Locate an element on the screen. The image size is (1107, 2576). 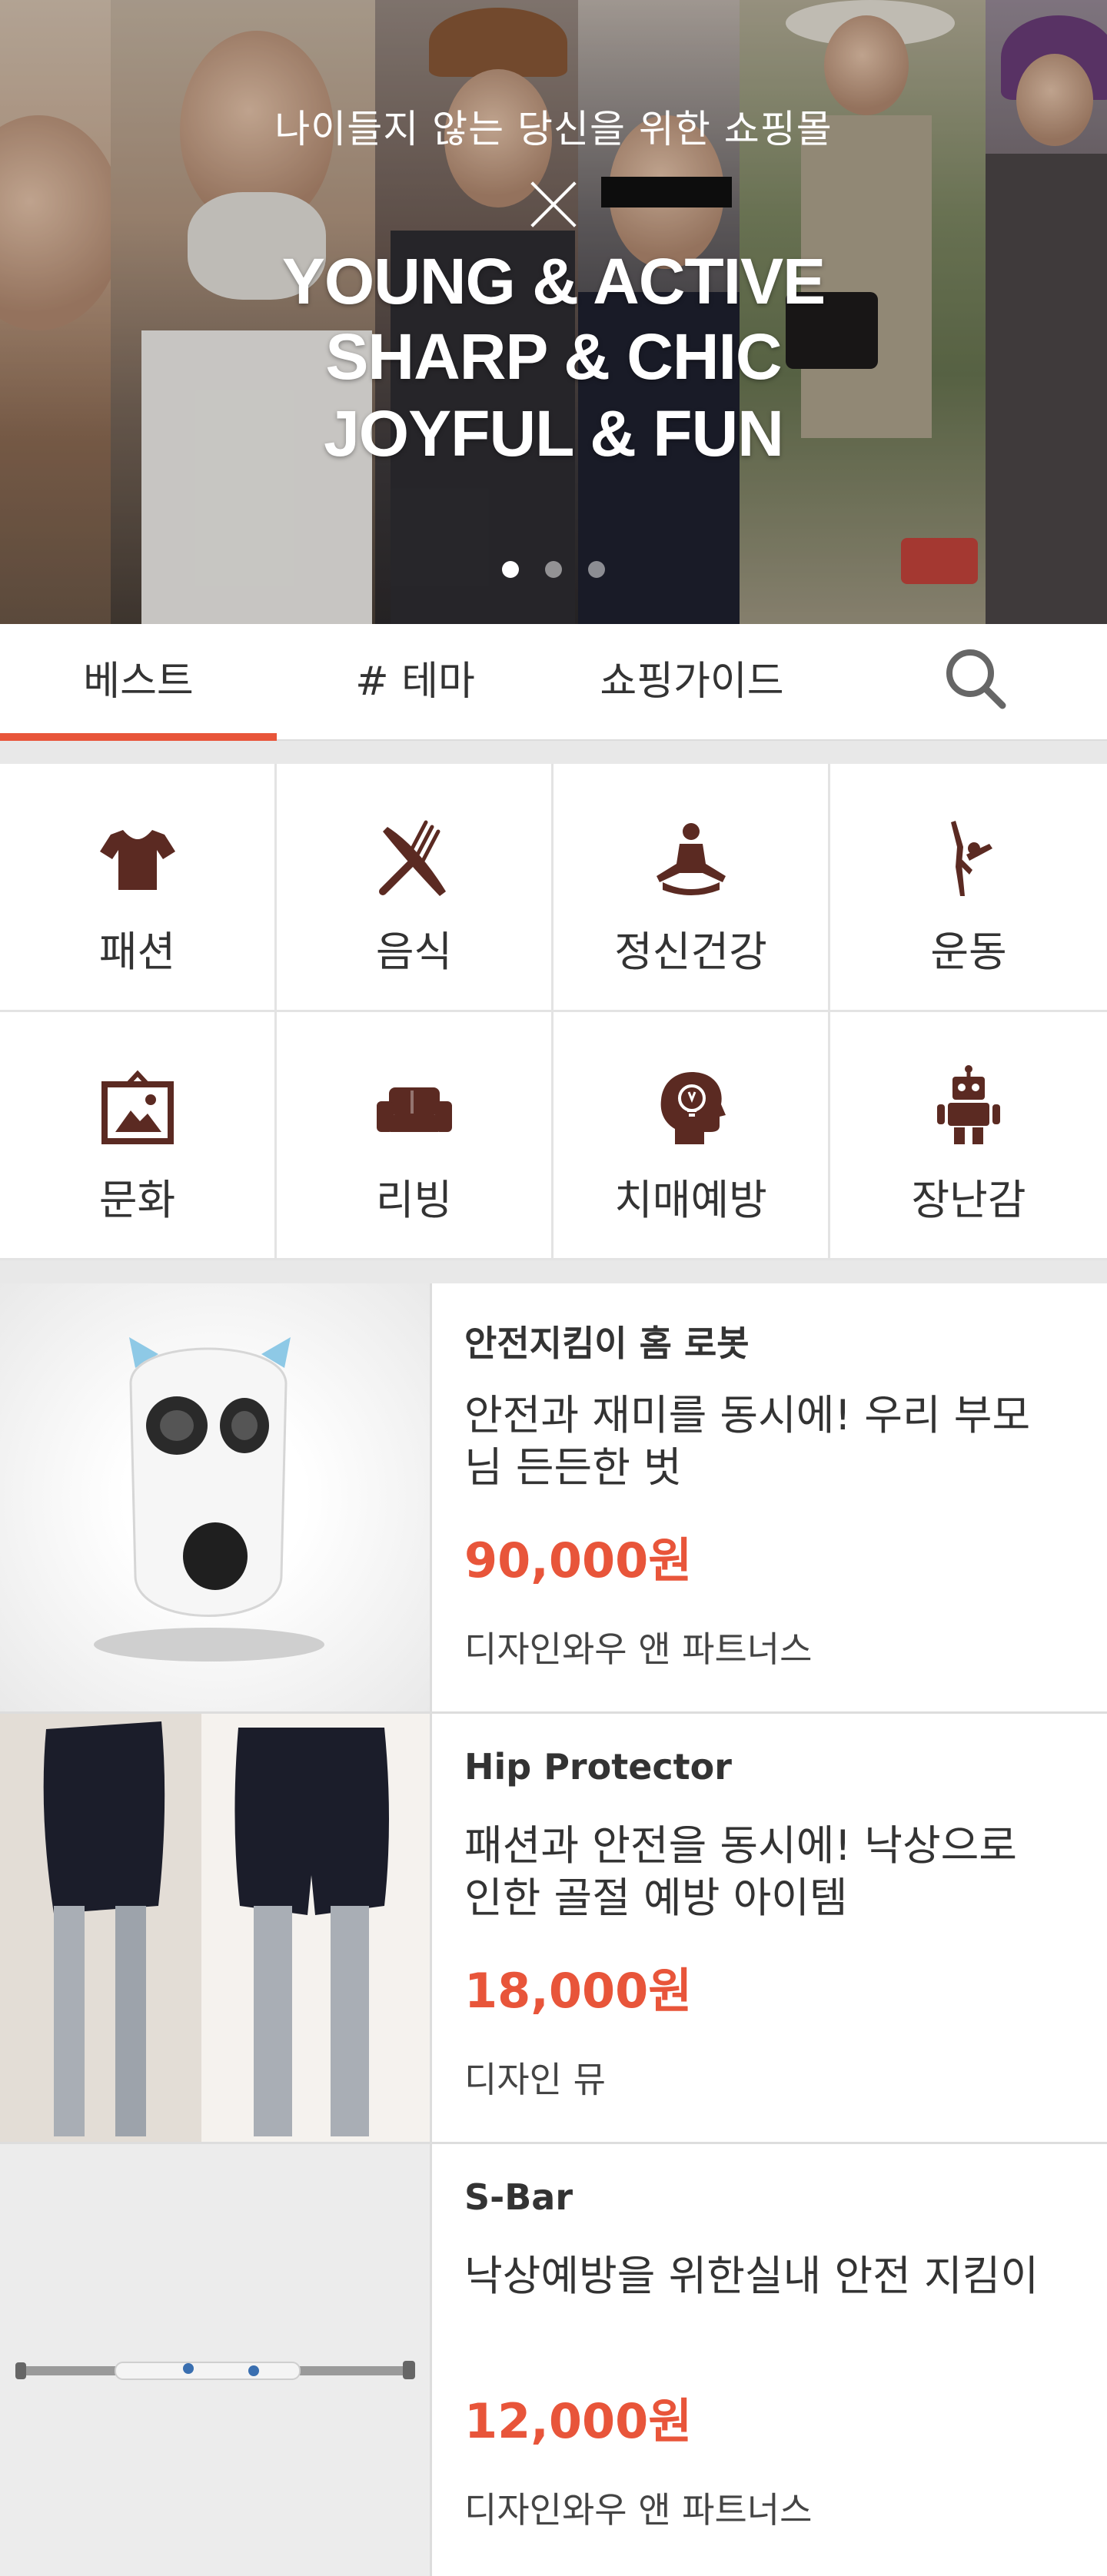
product-name: 안전지킴이 홈 로봇 is located at coordinates (607, 1343).